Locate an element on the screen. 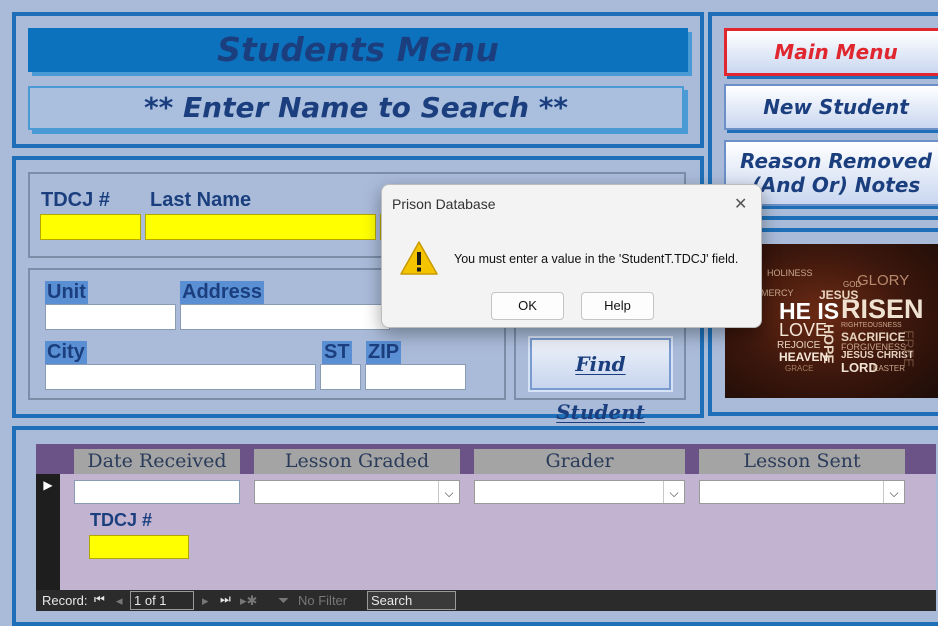 The image size is (938, 626). col-grader: Grader is located at coordinates (579, 461).